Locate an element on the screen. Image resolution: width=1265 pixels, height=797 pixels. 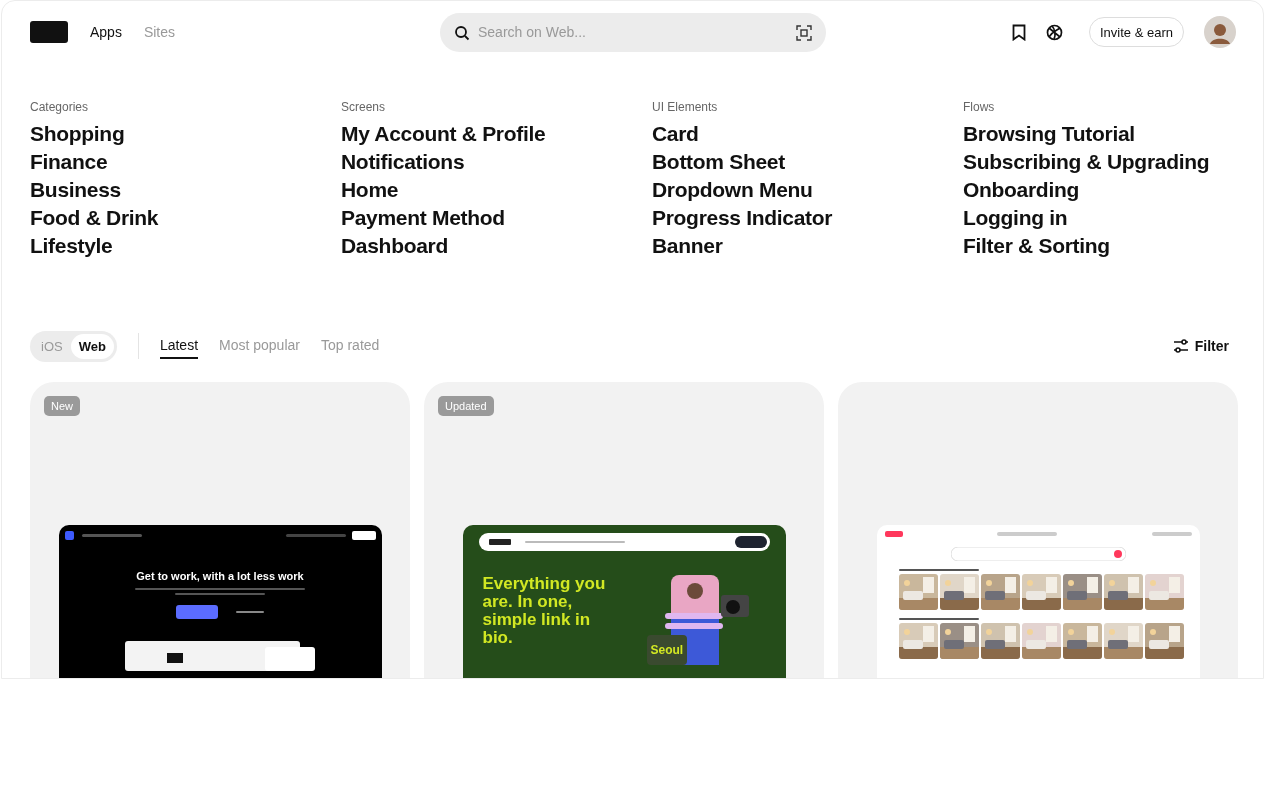
section-heading: Categories is located at coordinates (60, 107).